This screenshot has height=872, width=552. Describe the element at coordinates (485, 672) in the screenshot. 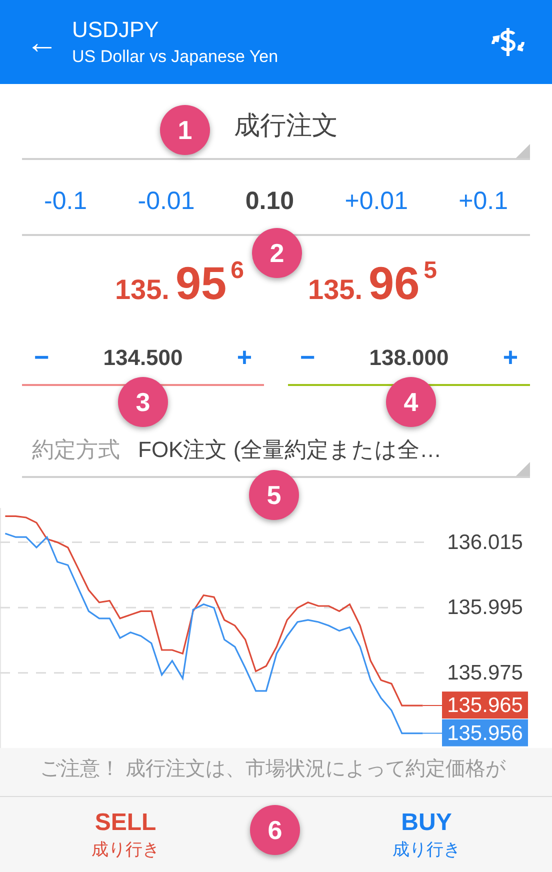

I see `axis-label: 135.975` at that location.